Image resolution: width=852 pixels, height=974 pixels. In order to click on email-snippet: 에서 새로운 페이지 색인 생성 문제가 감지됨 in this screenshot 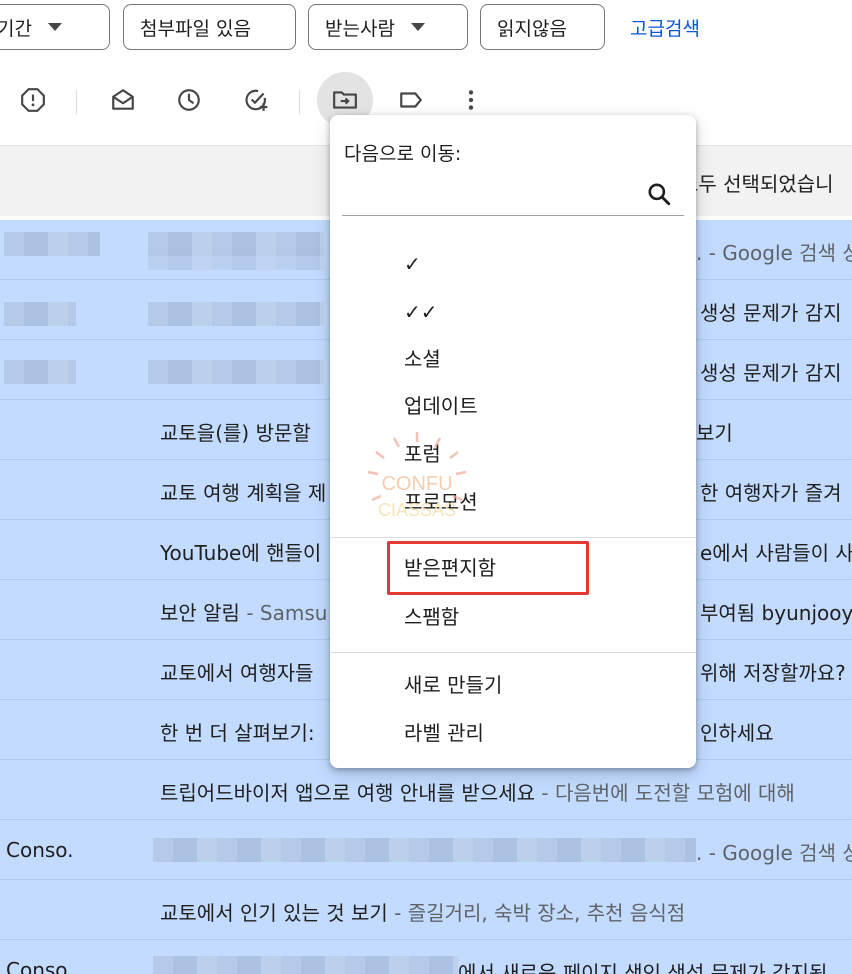, I will do `click(643, 967)`.